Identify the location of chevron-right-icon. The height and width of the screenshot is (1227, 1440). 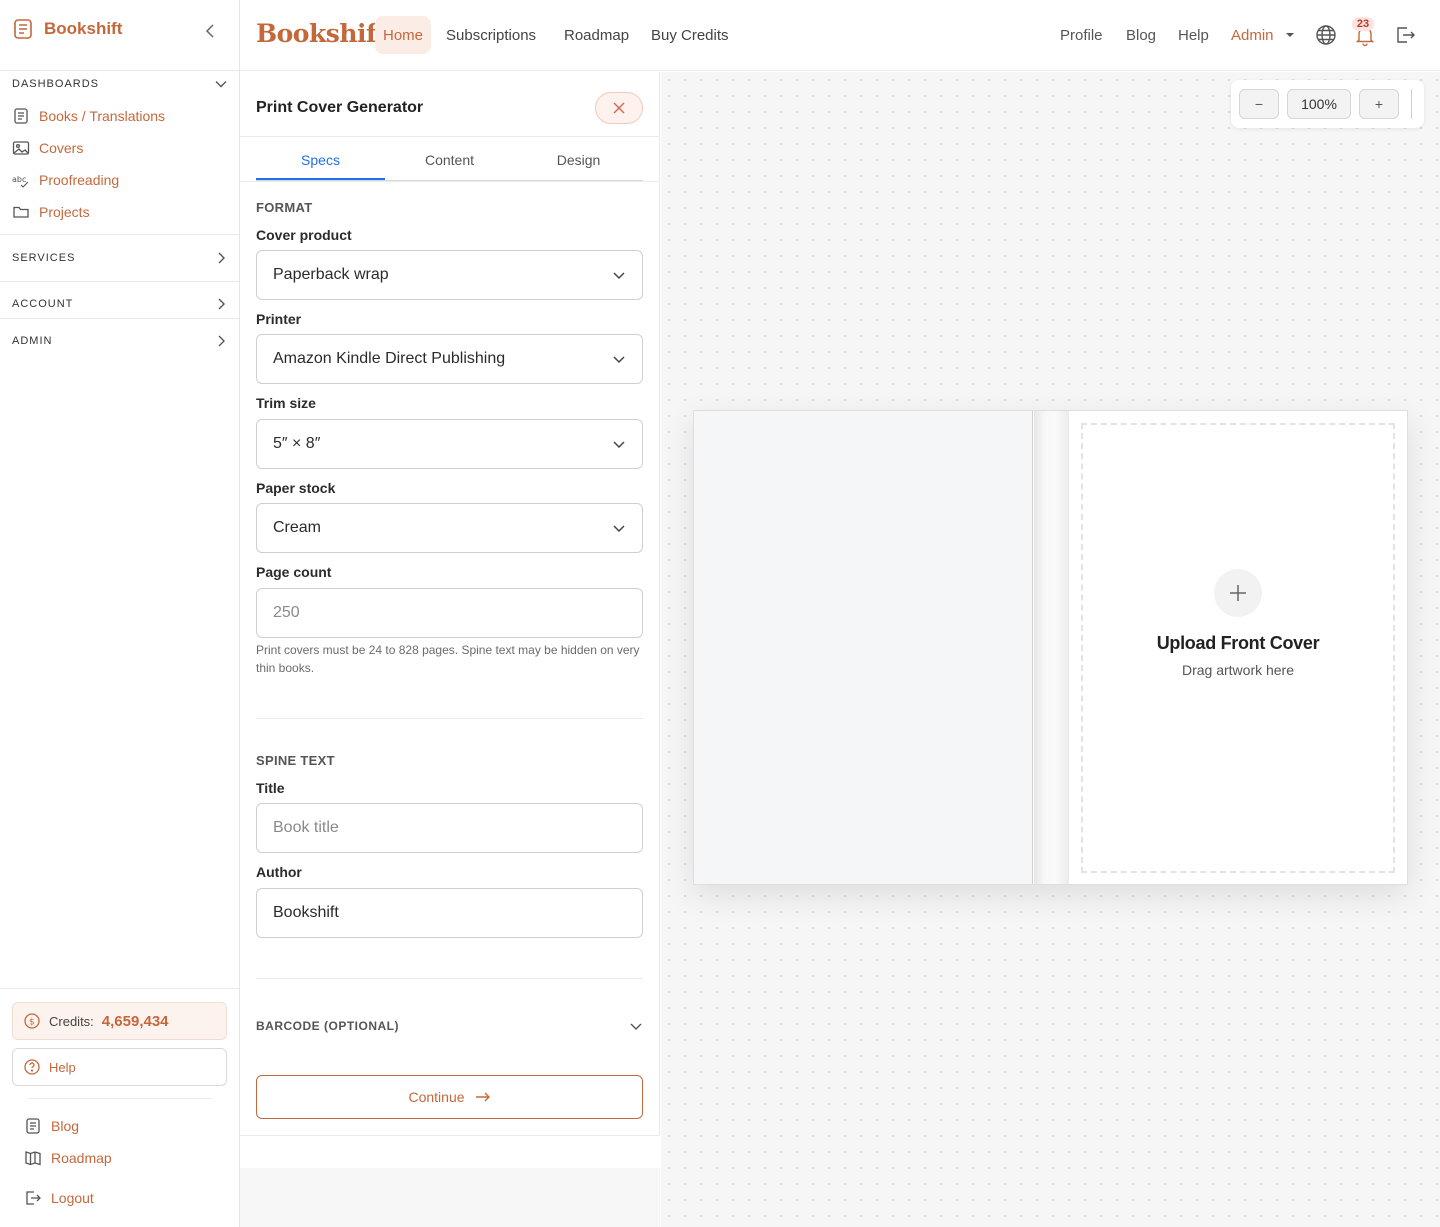
(221, 304).